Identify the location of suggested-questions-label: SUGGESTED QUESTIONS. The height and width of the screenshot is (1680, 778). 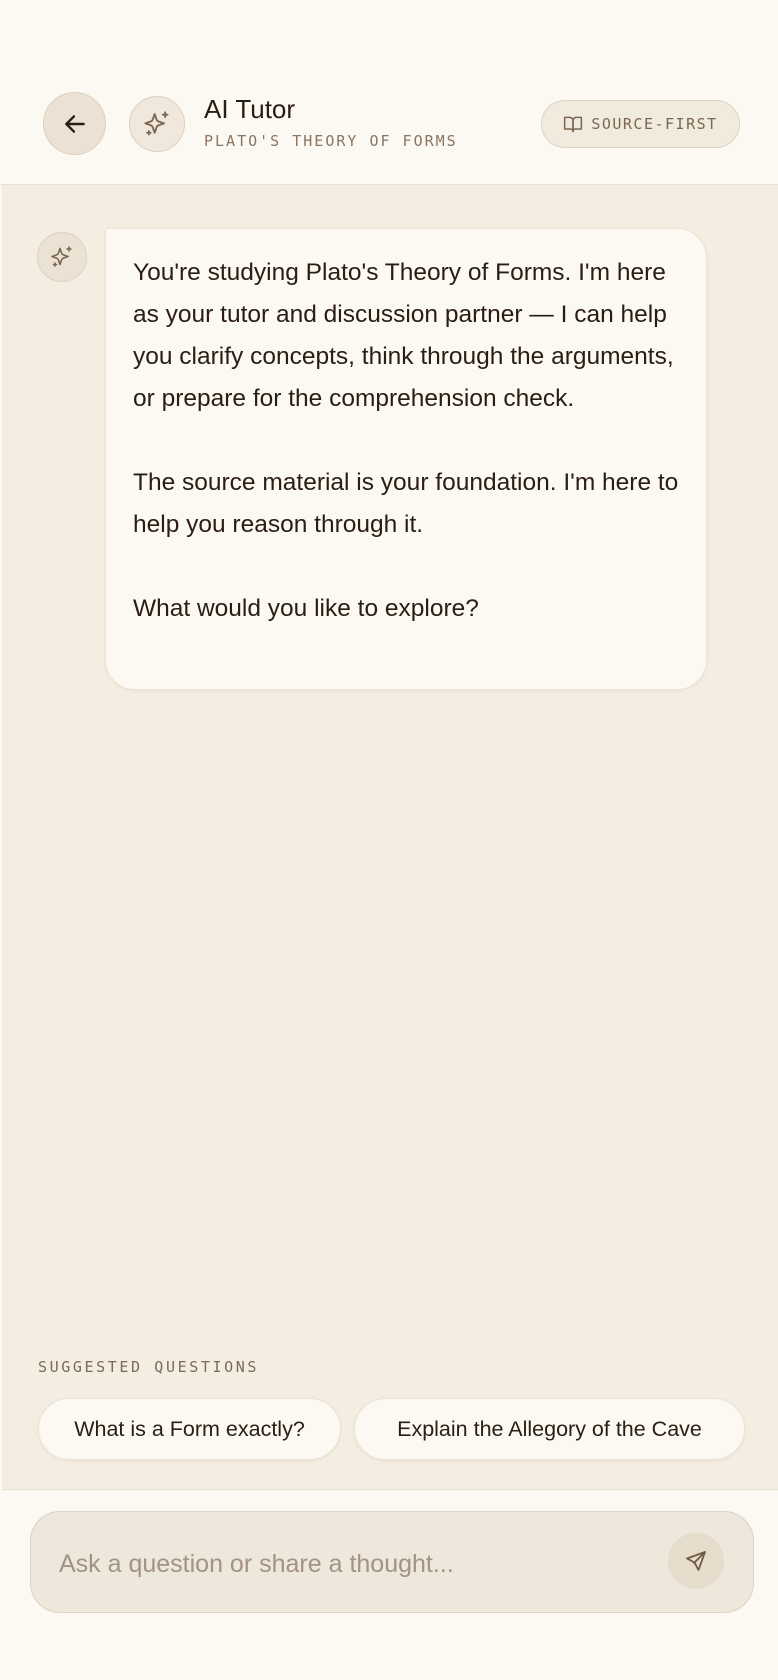
(148, 1367).